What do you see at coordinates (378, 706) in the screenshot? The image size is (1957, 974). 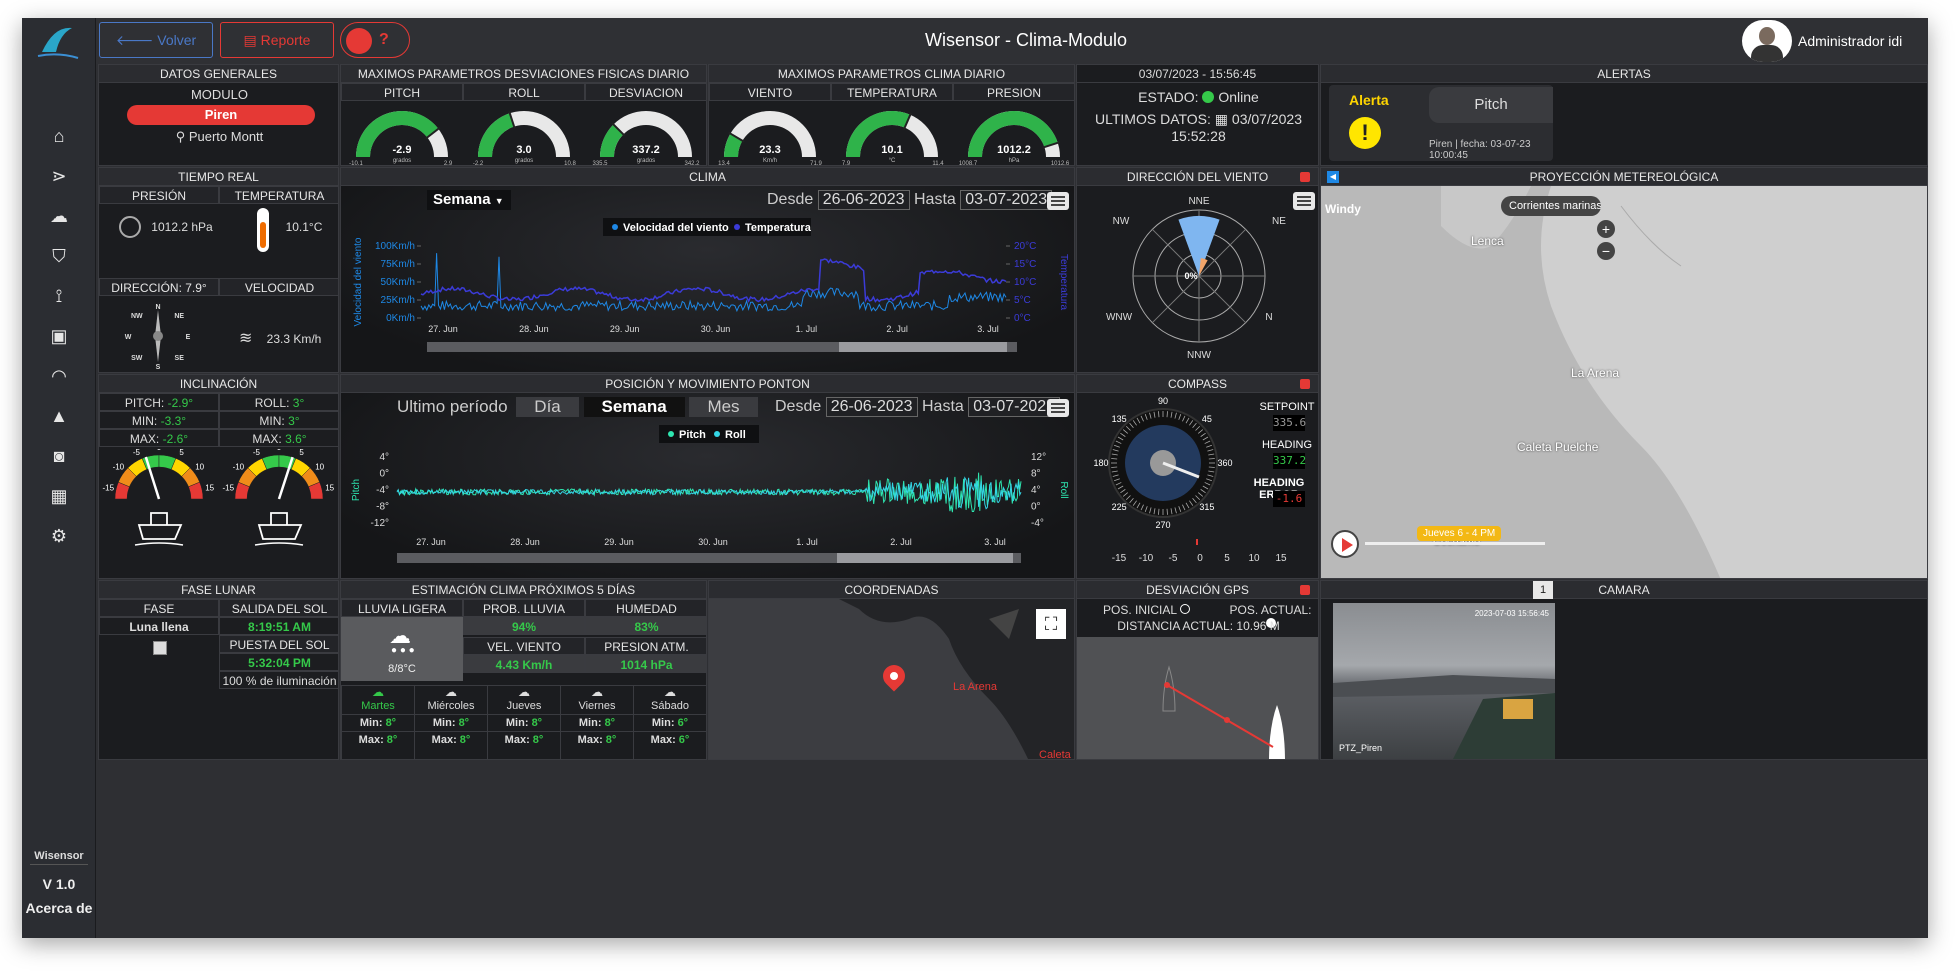 I see `day-name: Martes` at bounding box center [378, 706].